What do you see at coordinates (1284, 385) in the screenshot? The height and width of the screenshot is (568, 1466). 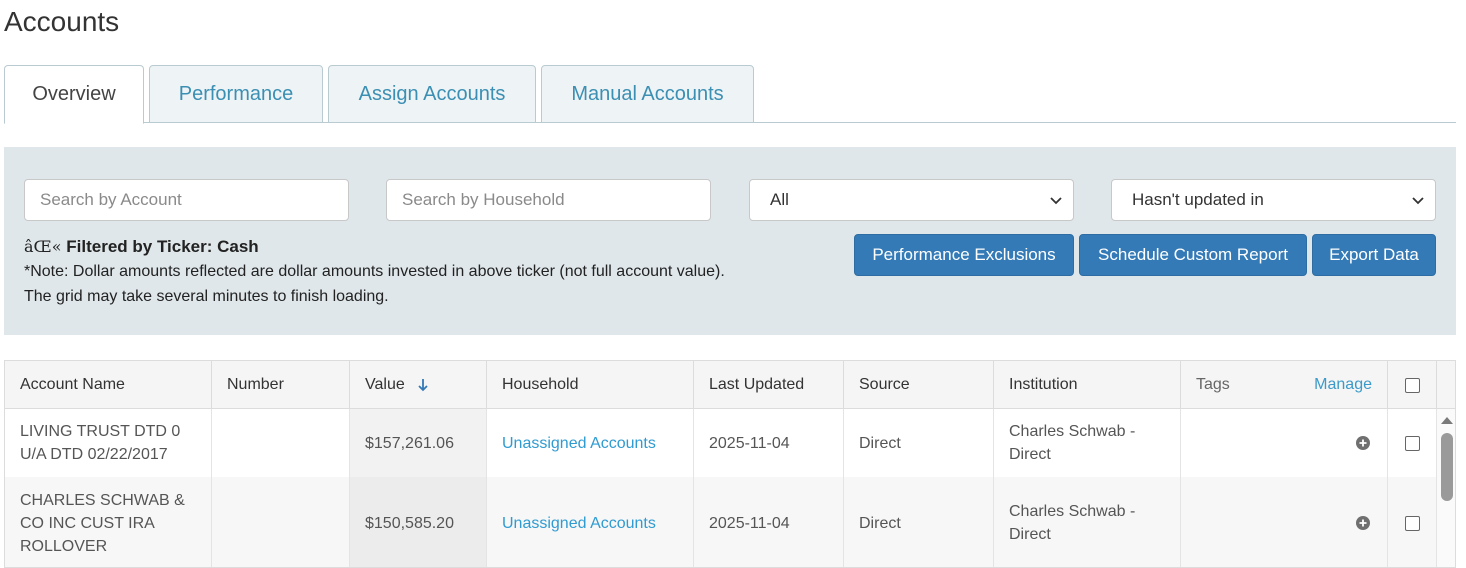 I see `header-tags: Tags Manage` at bounding box center [1284, 385].